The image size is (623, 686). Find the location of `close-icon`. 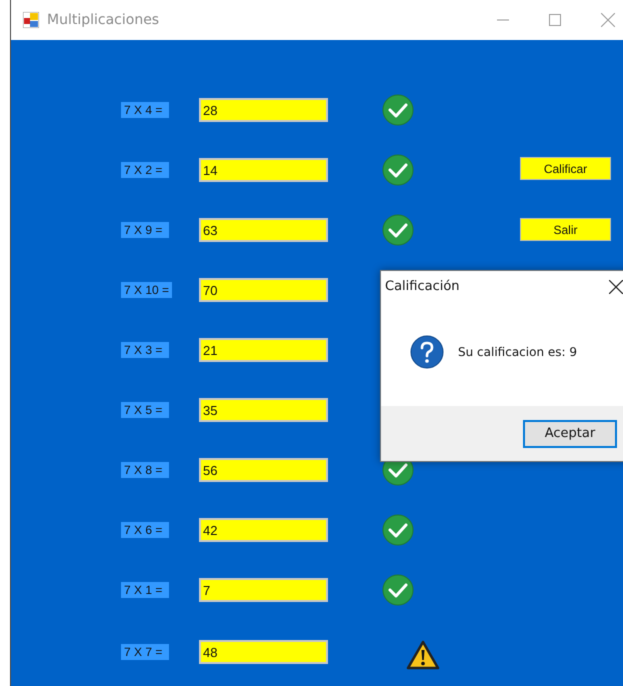

close-icon is located at coordinates (616, 287).